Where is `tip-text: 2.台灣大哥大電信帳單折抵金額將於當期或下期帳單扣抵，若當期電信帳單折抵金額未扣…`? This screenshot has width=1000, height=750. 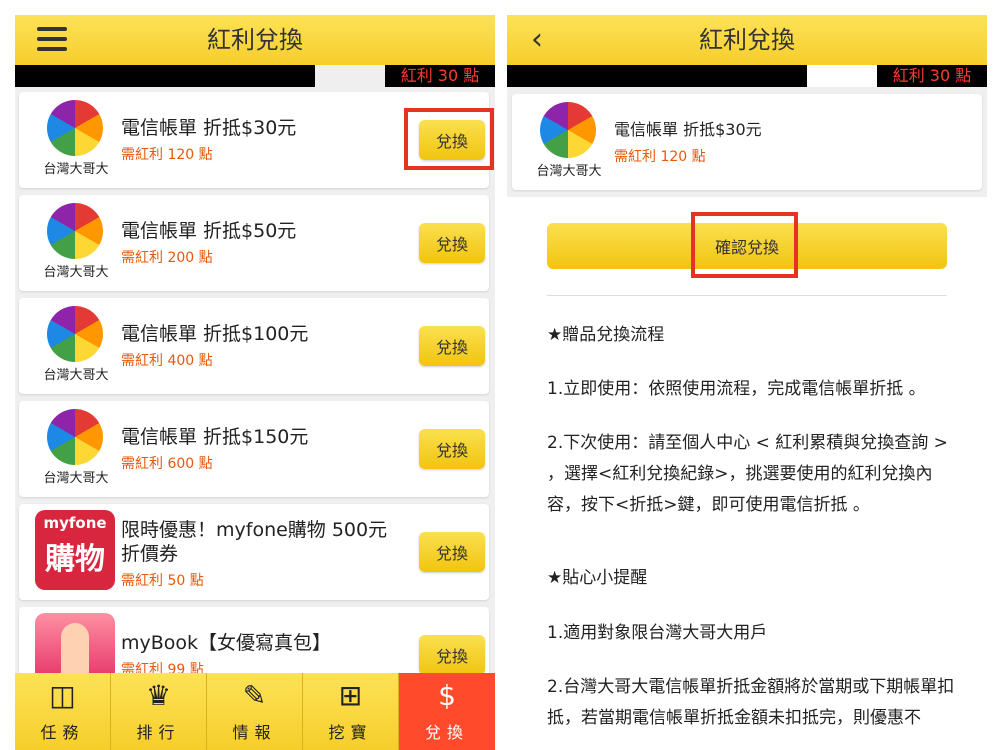 tip-text: 2.台灣大哥大電信帳單折抵金額將於當期或下期帳單扣抵，若當期電信帳單折抵金額未扣… is located at coordinates (751, 702).